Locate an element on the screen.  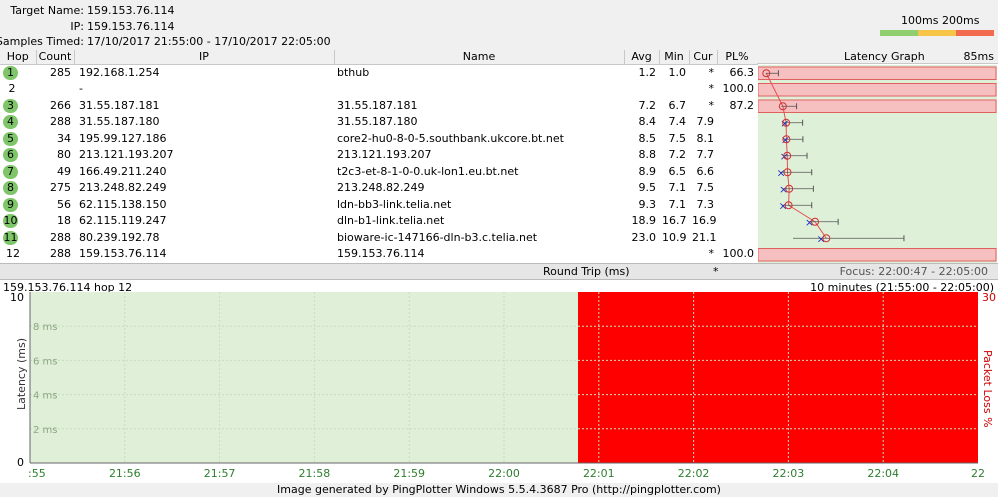
hop-row: 12 288 159.153.76.114 159.153.76.114 * 100.0 is located at coordinates (378, 254).